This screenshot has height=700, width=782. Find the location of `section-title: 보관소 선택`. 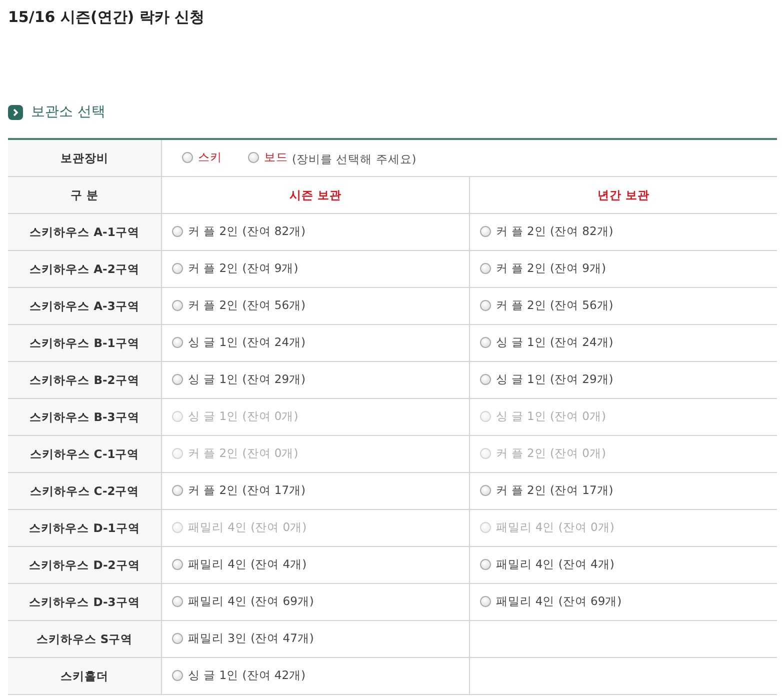

section-title: 보관소 선택 is located at coordinates (68, 112).